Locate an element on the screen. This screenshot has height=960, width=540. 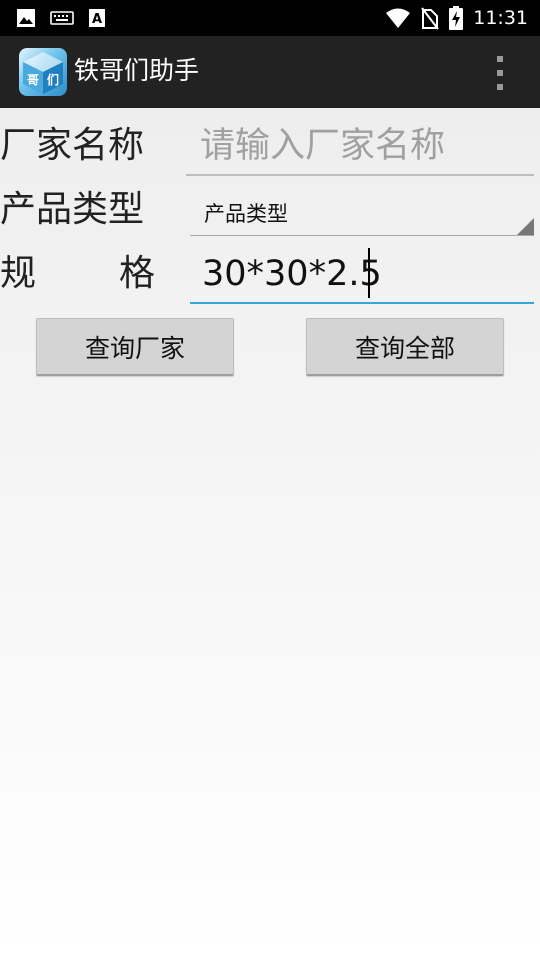
battery-charging-icon is located at coordinates (456, 18).